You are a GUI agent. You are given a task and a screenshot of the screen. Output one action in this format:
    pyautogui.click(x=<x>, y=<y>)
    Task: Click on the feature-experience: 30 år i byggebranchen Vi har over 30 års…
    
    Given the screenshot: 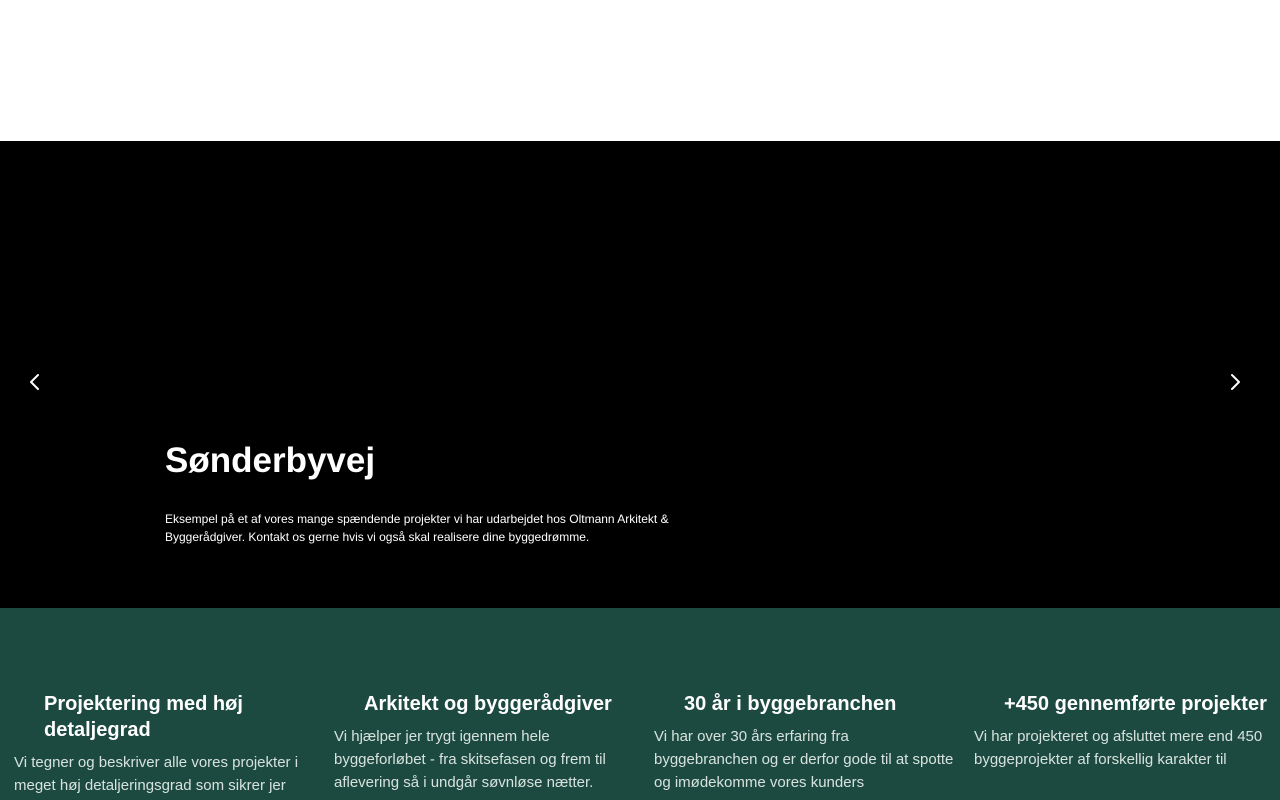 What is the action you would take?
    pyautogui.click(x=804, y=742)
    